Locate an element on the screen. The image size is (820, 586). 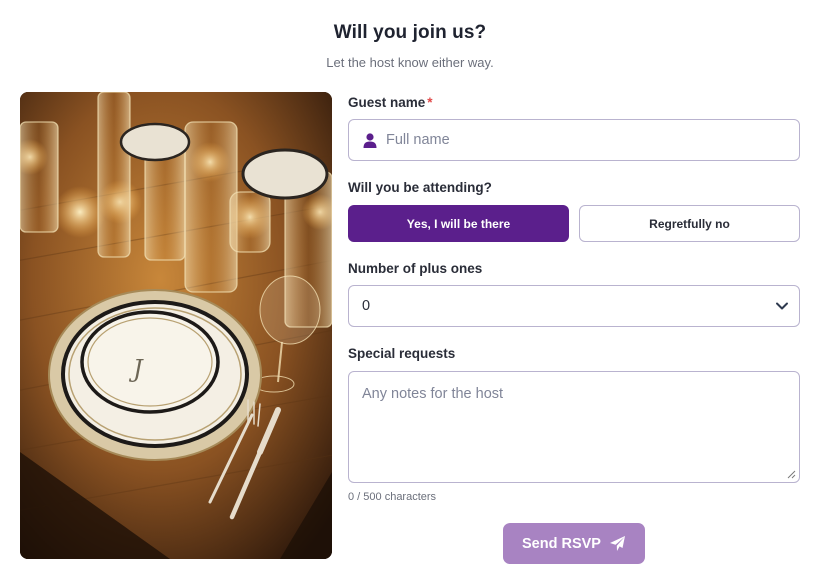
page-subtitle: Let the host know either way. is located at coordinates (410, 62).